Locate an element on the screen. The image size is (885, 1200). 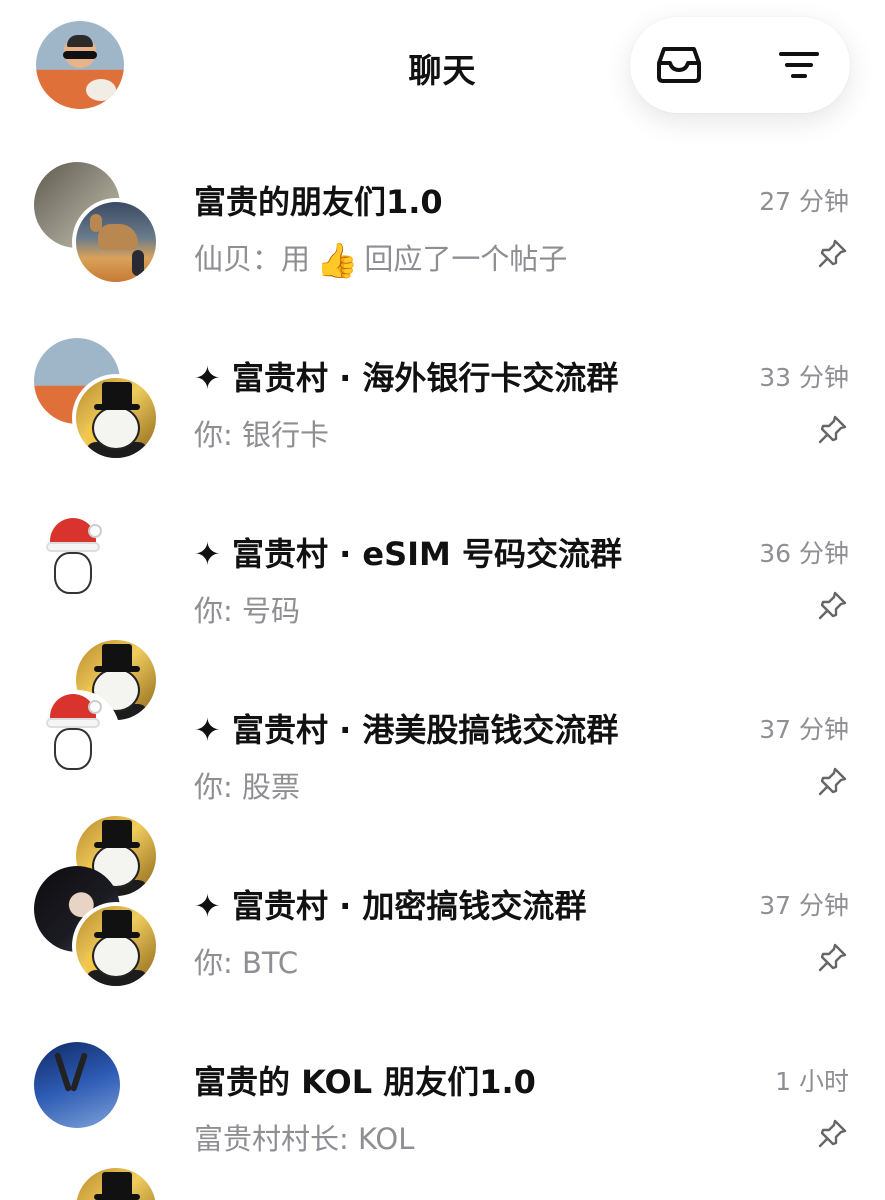
preview-suffix: 回应了一个帖子 is located at coordinates (466, 259).